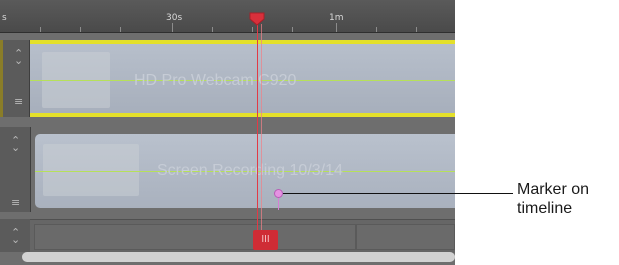 The height and width of the screenshot is (265, 619). What do you see at coordinates (265, 240) in the screenshot?
I see `playhead-grip: III` at bounding box center [265, 240].